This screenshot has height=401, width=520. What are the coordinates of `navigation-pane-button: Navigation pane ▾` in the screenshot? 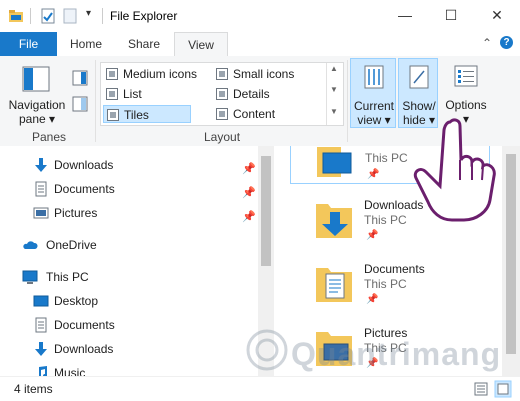 It's located at (36, 93).